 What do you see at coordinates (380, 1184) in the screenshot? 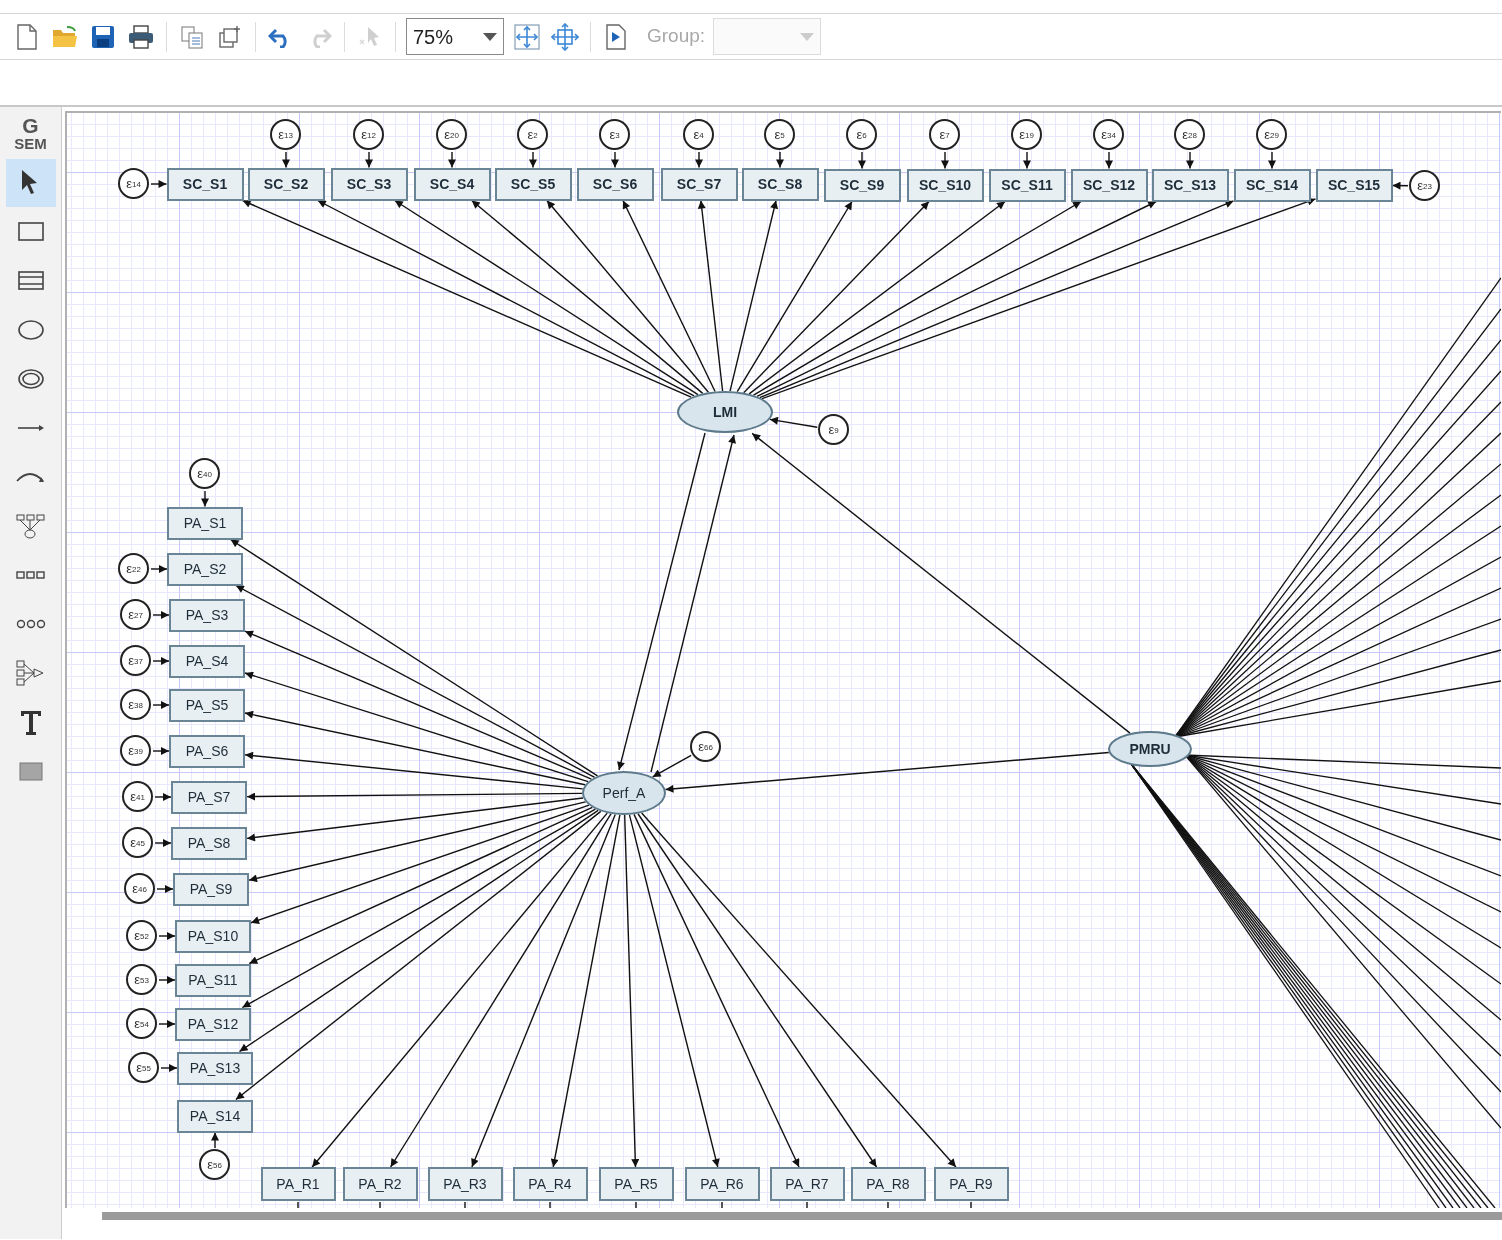
I see `indicator-node: PA_R2` at bounding box center [380, 1184].